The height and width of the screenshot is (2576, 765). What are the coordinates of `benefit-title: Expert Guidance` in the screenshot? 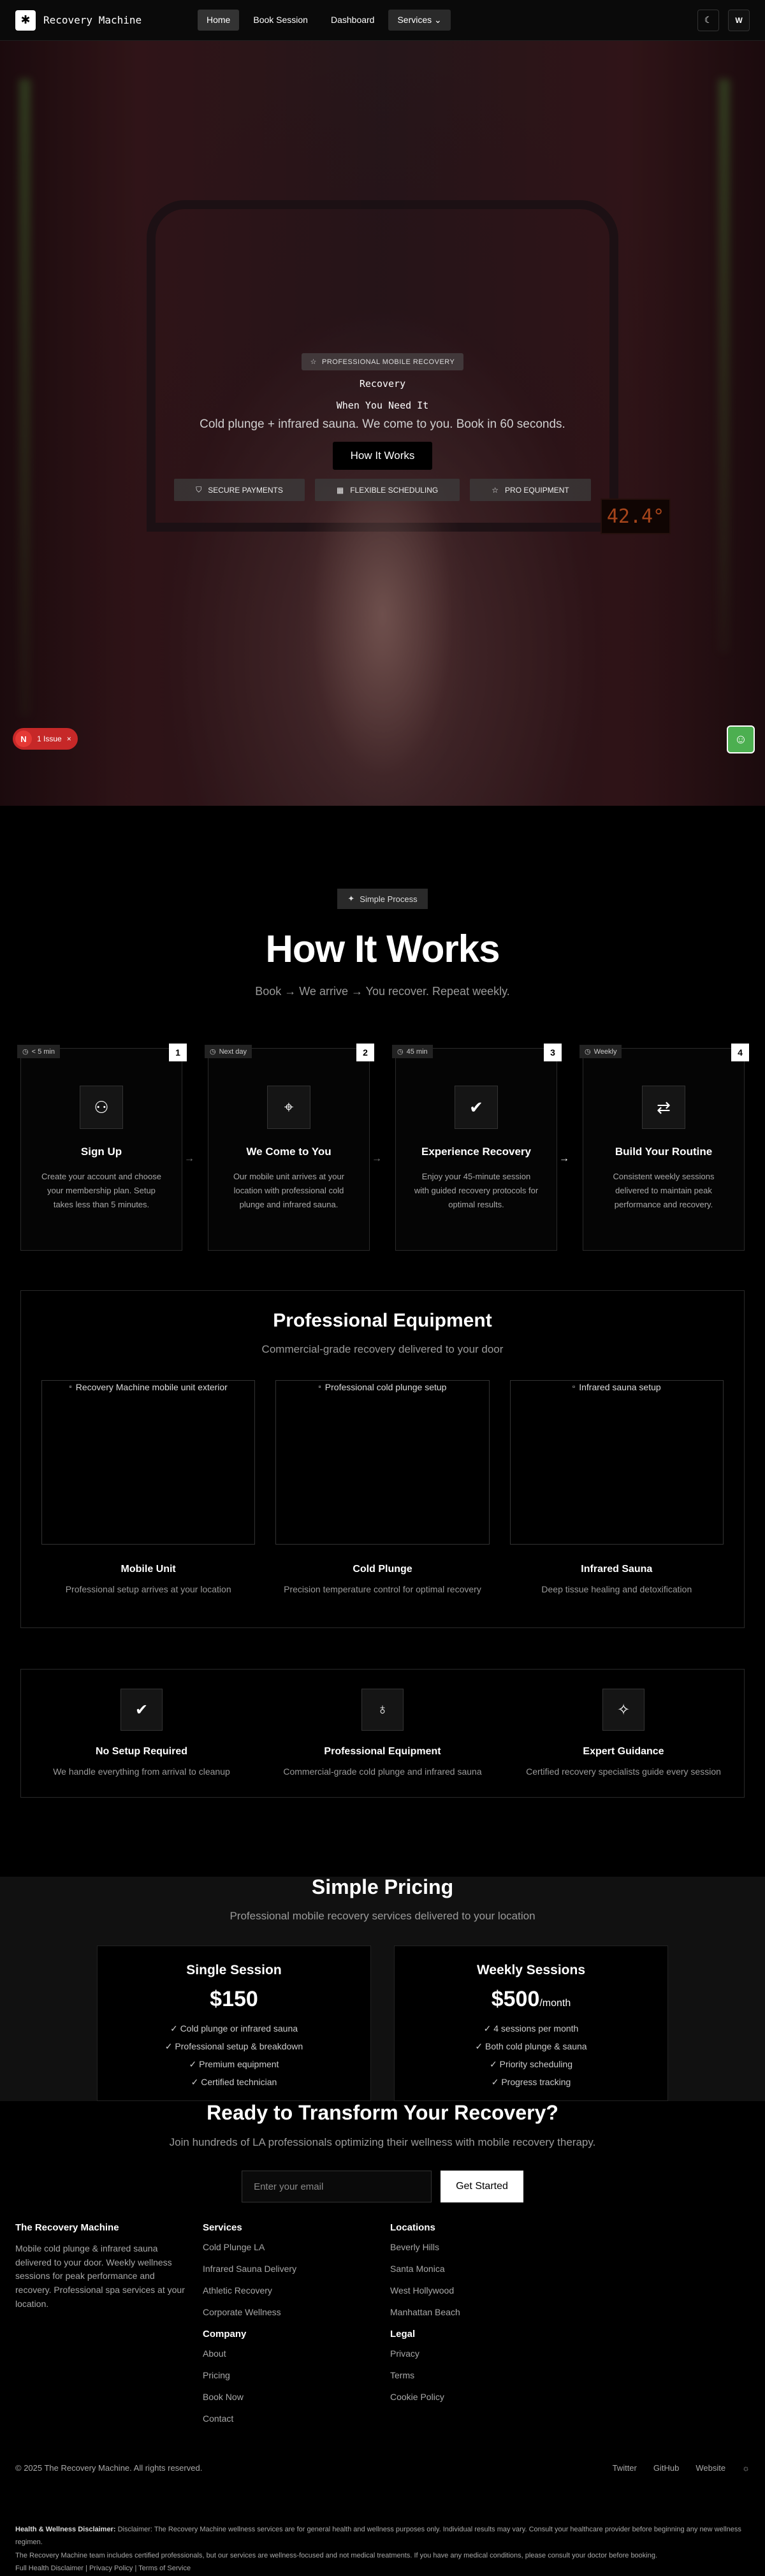 It's located at (623, 1751).